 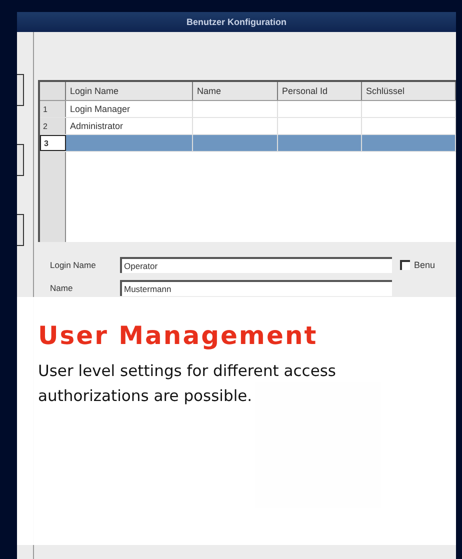 I want to click on column-header: Personal Id, so click(x=320, y=91).